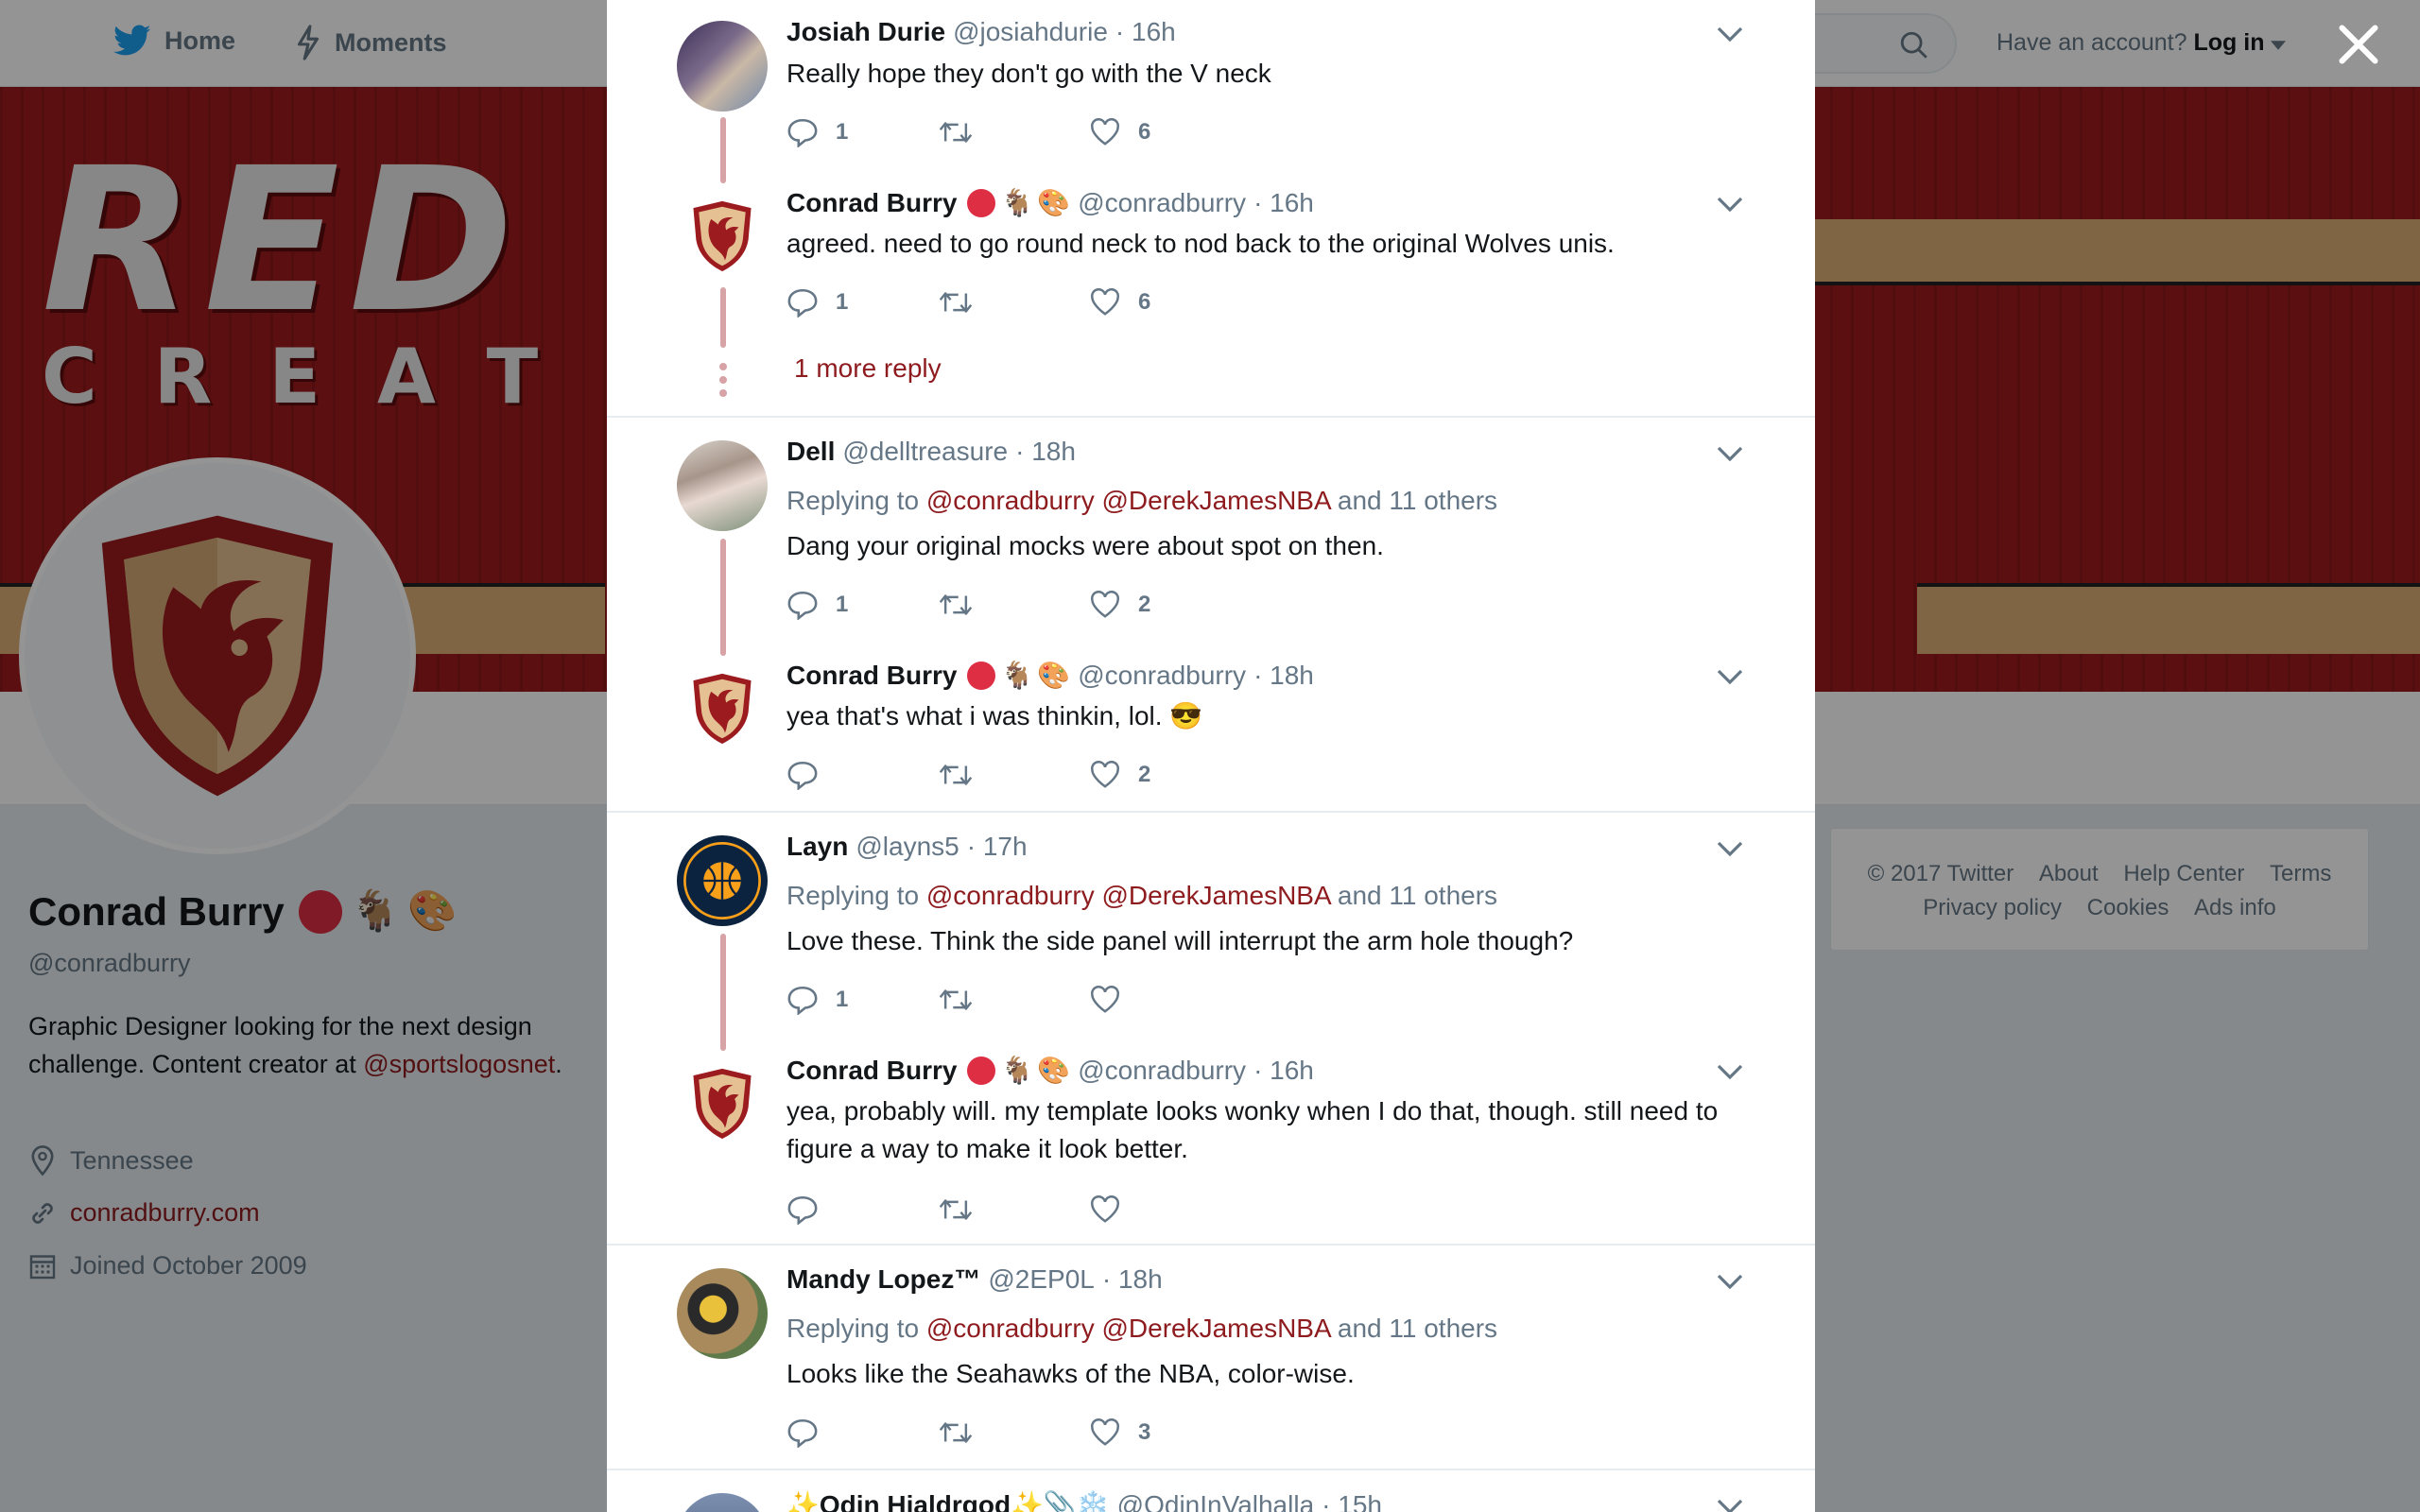  Describe the element at coordinates (1352, 1501) in the screenshot. I see `tweet-time: · 15h` at that location.